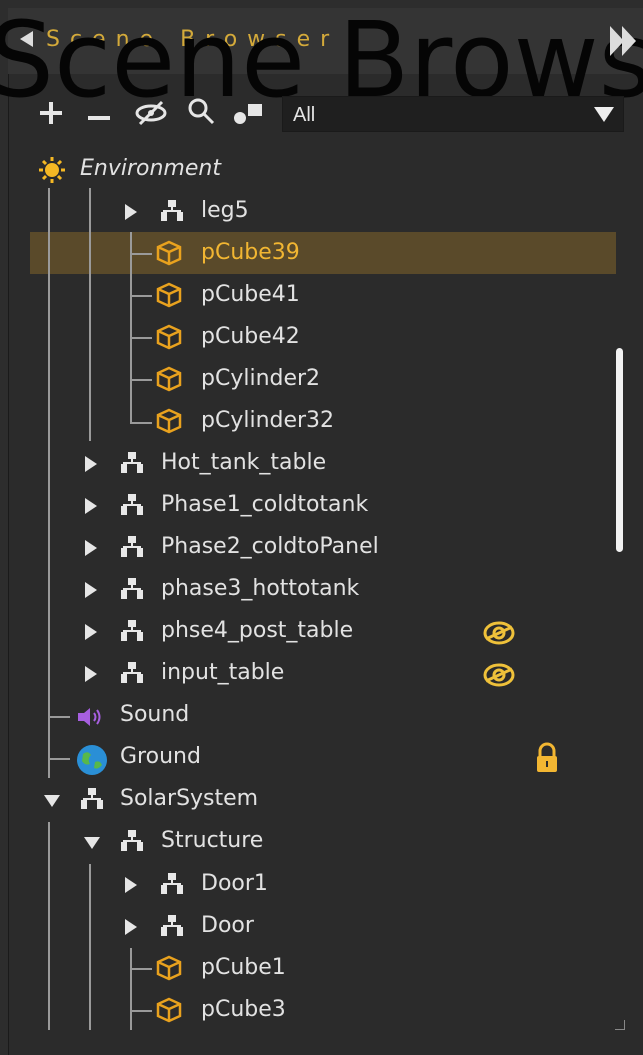  Describe the element at coordinates (250, 294) in the screenshot. I see `tree-item-pcube41: pCube41` at that location.